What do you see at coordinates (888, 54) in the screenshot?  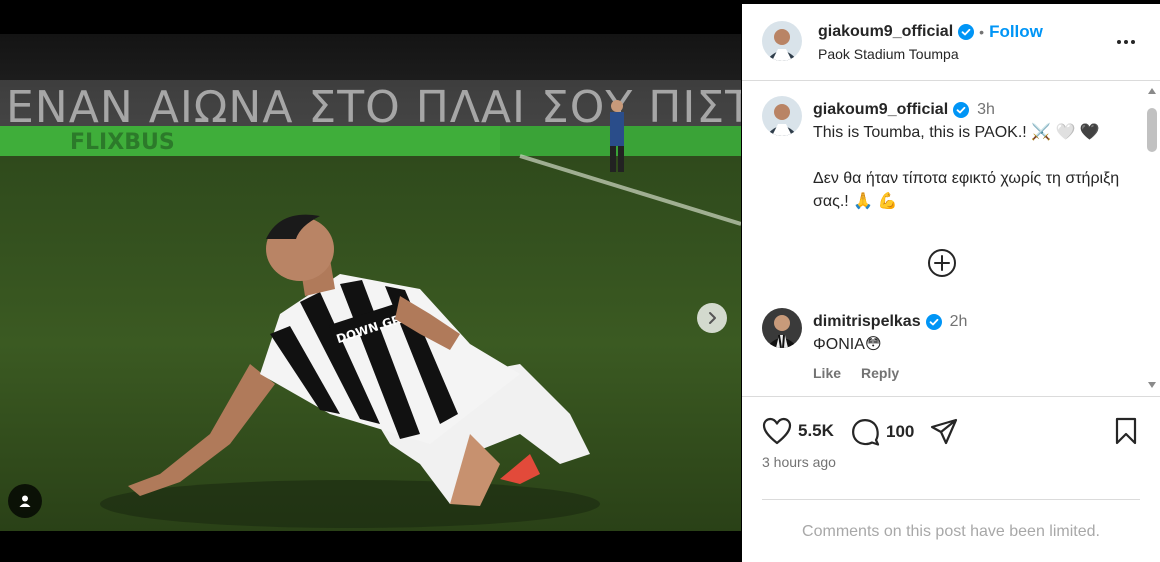 I see `post-location: Paok Stadium Toumpa` at bounding box center [888, 54].